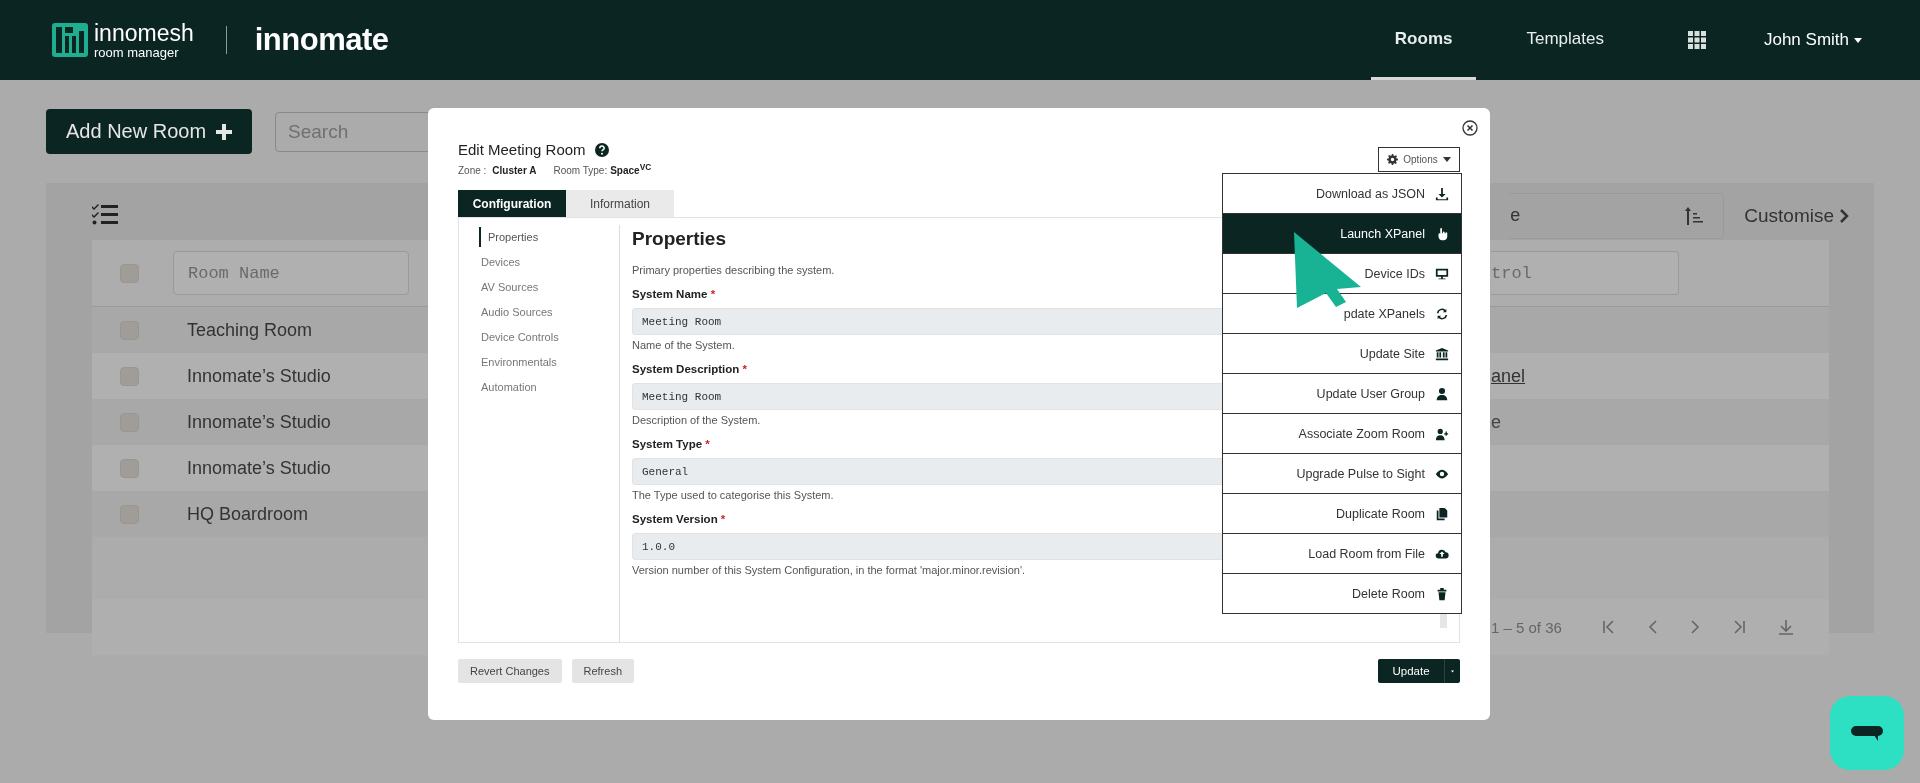 The height and width of the screenshot is (783, 1920). I want to click on menu-item: Duplicate Room, so click(1342, 514).